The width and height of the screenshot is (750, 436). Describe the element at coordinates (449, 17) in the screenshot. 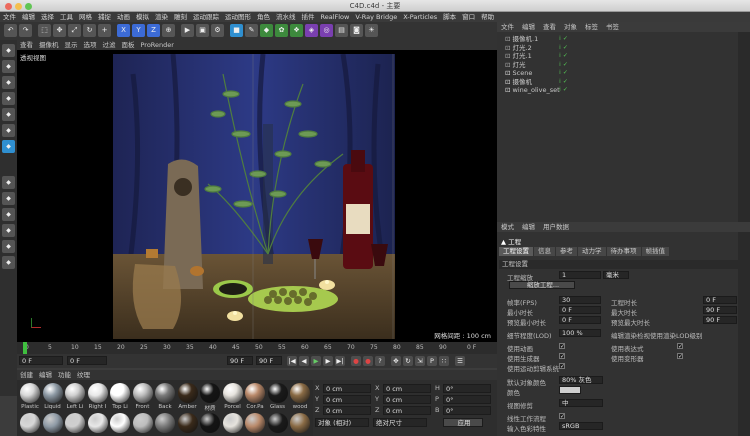

I see `menu-item: 脚本` at that location.